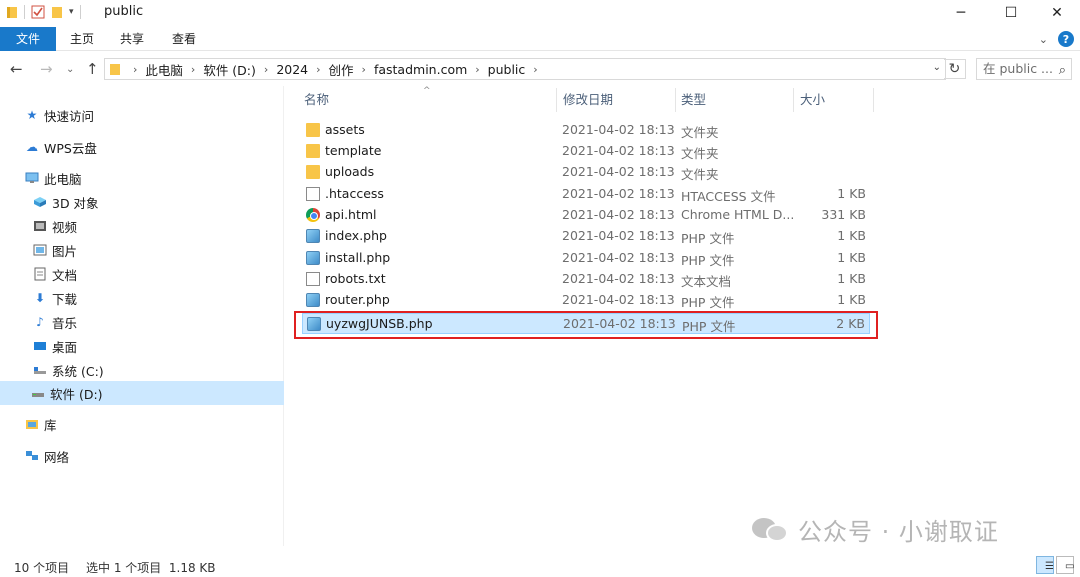 The height and width of the screenshot is (577, 1080). Describe the element at coordinates (353, 150) in the screenshot. I see `file-name: template` at that location.